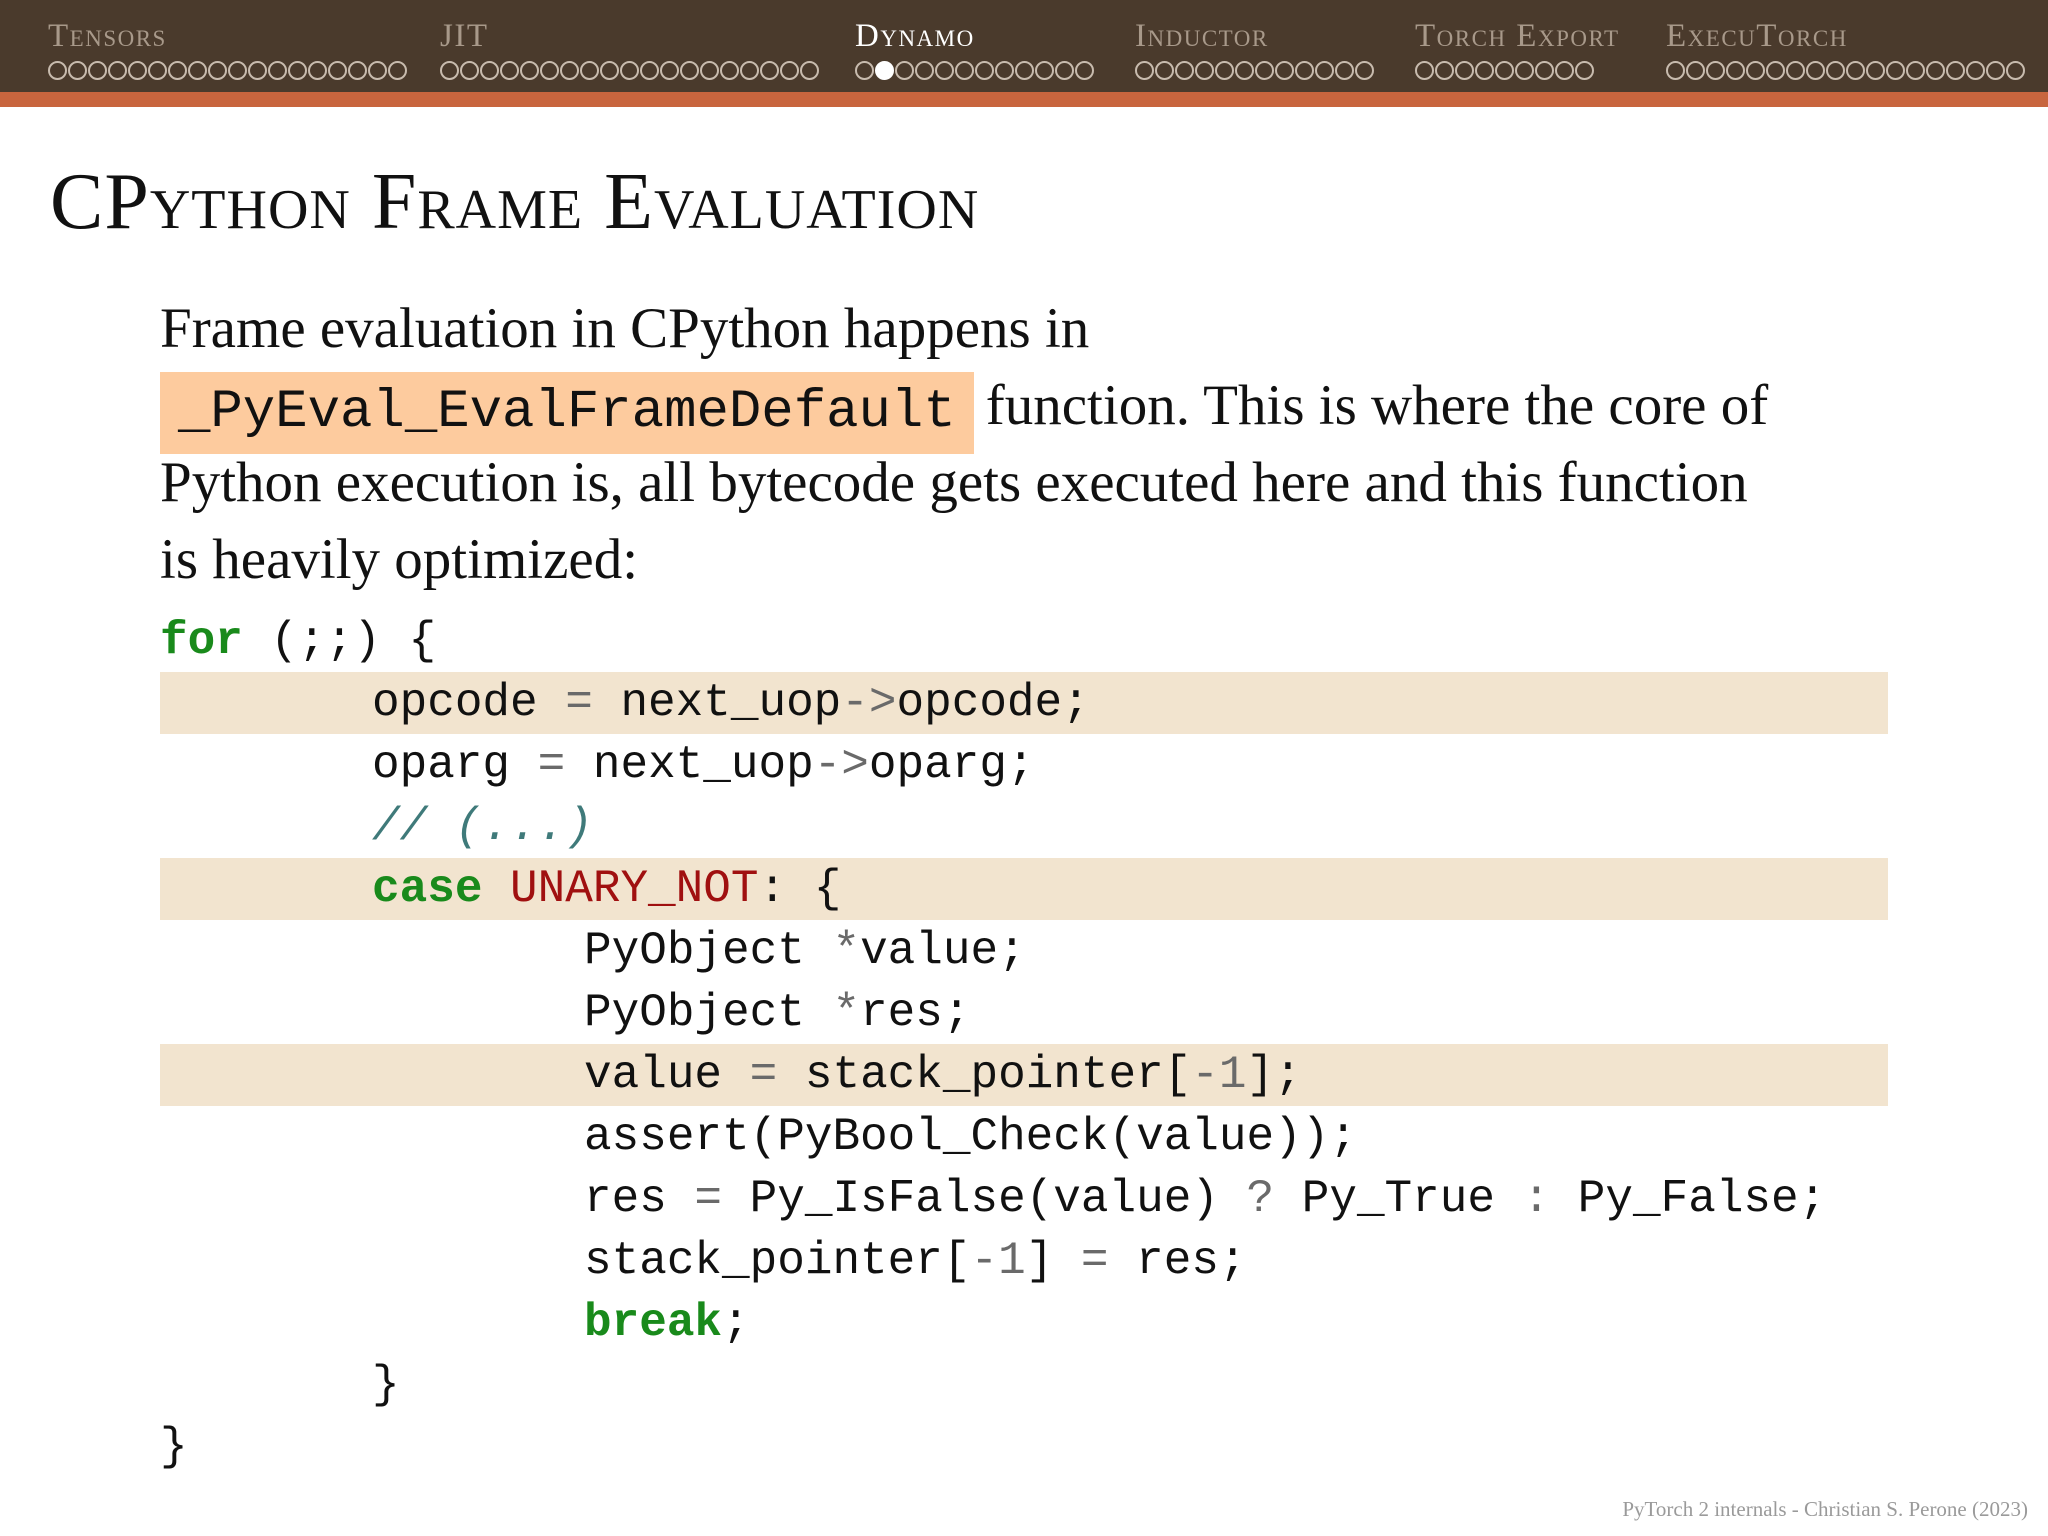  I want to click on nav-section-title: ExecuTorch, so click(1846, 36).